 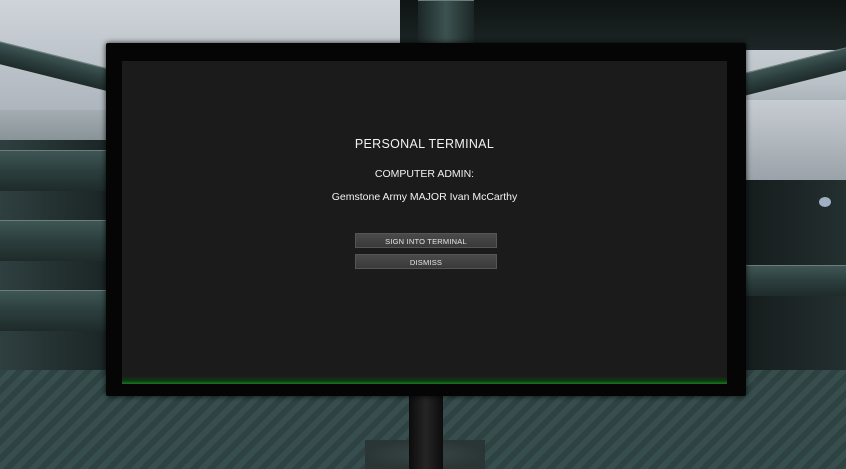 I want to click on background-light, so click(x=825, y=202).